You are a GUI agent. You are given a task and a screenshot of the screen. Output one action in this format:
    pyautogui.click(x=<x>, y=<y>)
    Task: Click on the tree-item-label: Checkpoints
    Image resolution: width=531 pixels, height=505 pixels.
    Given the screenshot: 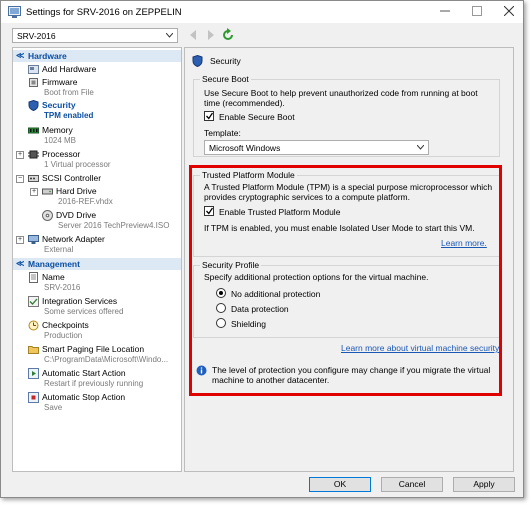 What is the action you would take?
    pyautogui.click(x=65, y=325)
    